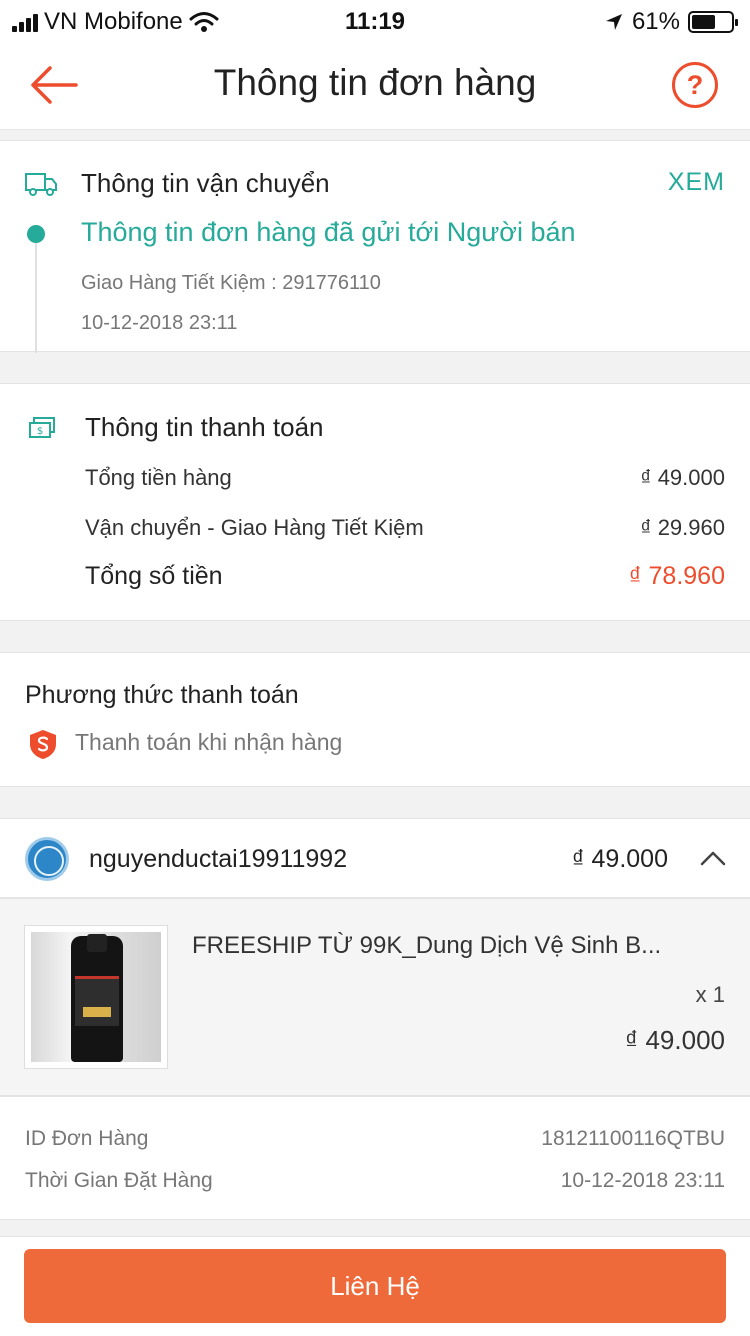  I want to click on money-icon: $, so click(42, 427).